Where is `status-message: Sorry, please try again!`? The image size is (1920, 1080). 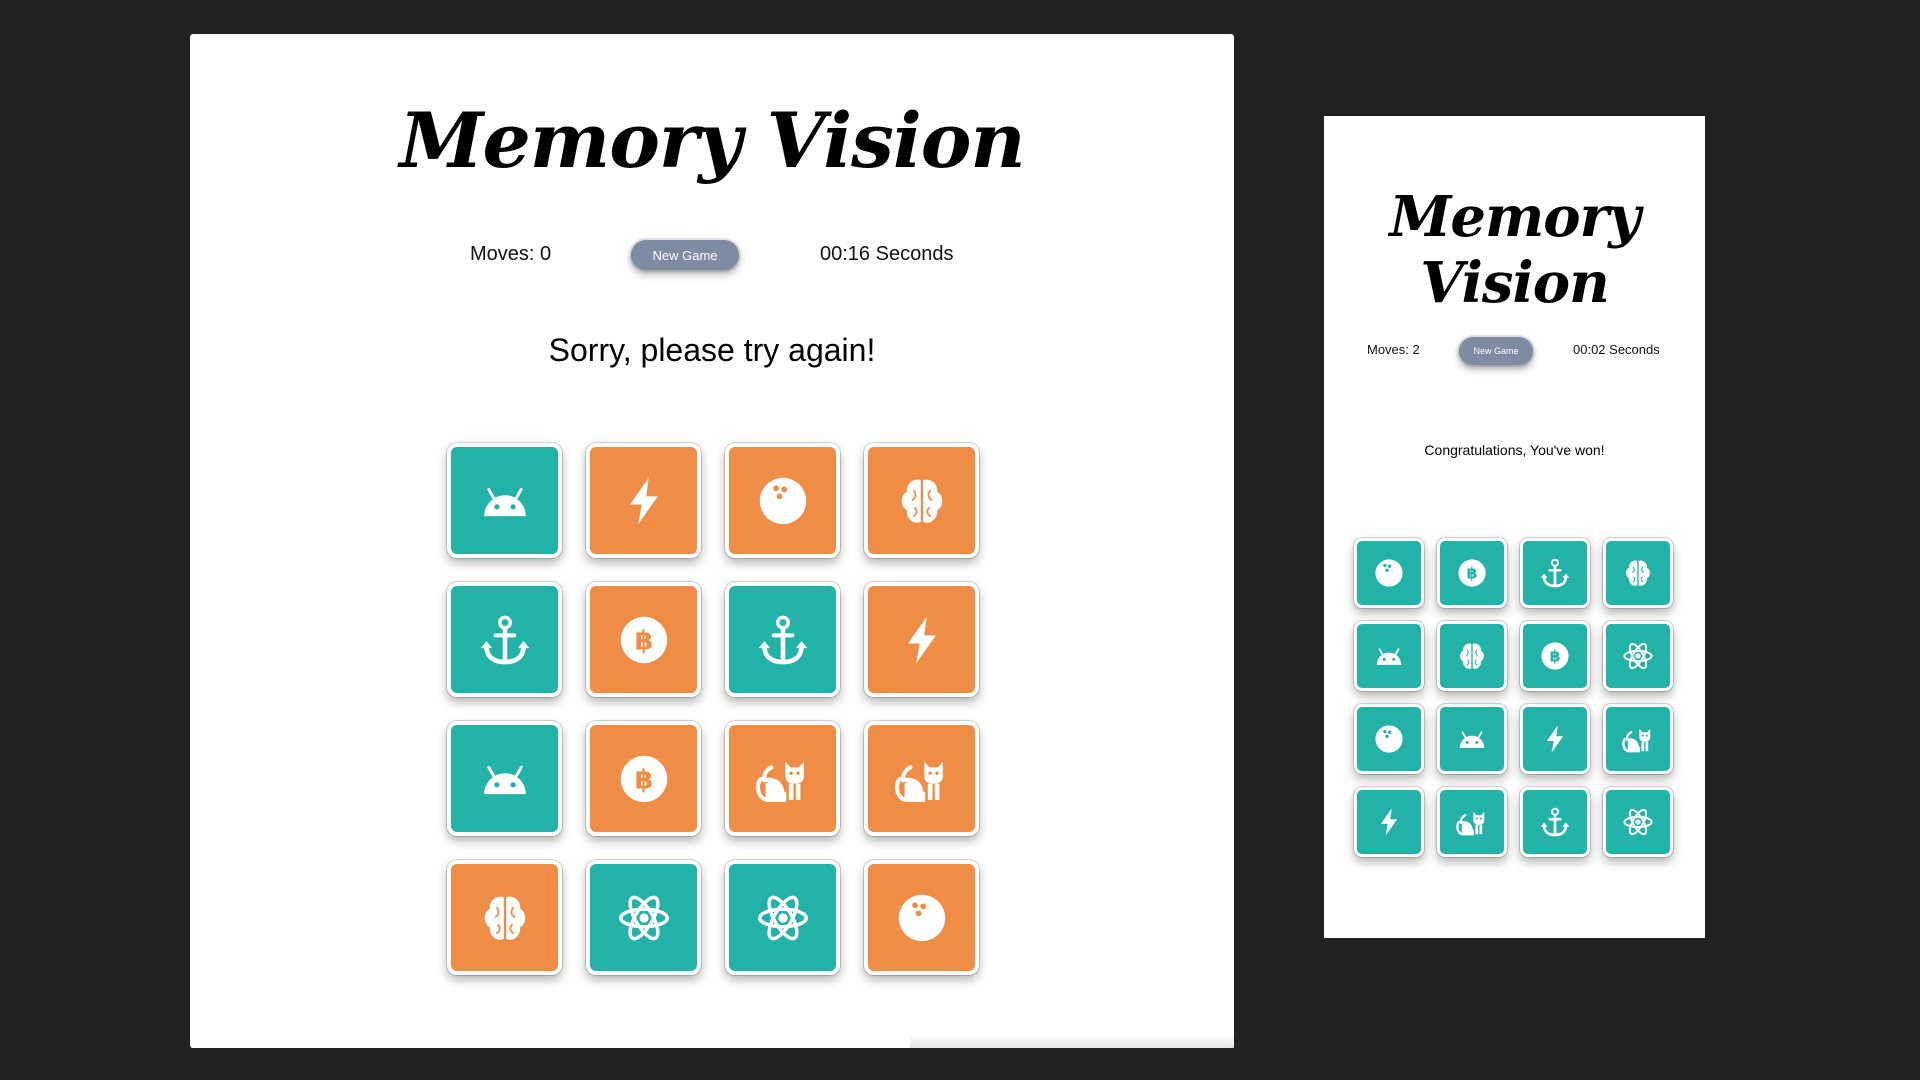
status-message: Sorry, please try again! is located at coordinates (712, 350).